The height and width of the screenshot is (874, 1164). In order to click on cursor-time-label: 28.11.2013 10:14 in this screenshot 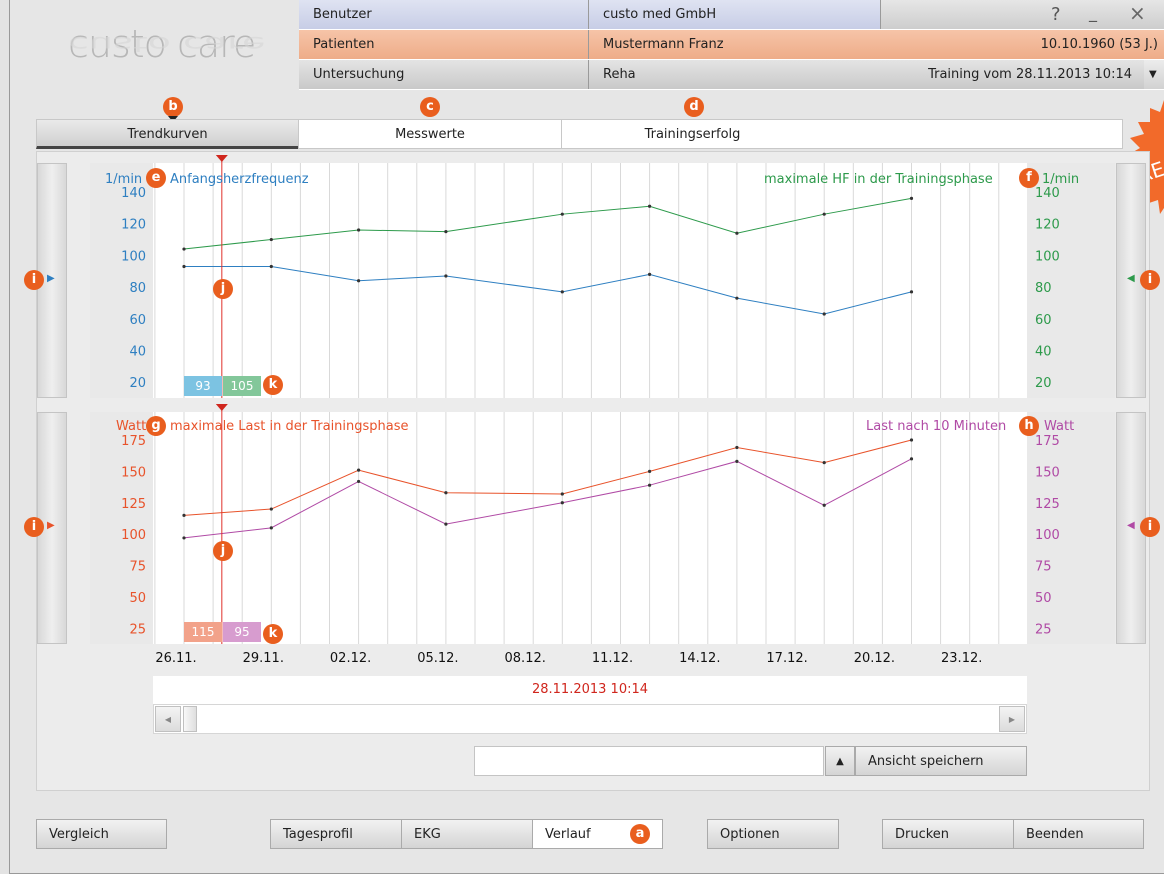, I will do `click(590, 689)`.